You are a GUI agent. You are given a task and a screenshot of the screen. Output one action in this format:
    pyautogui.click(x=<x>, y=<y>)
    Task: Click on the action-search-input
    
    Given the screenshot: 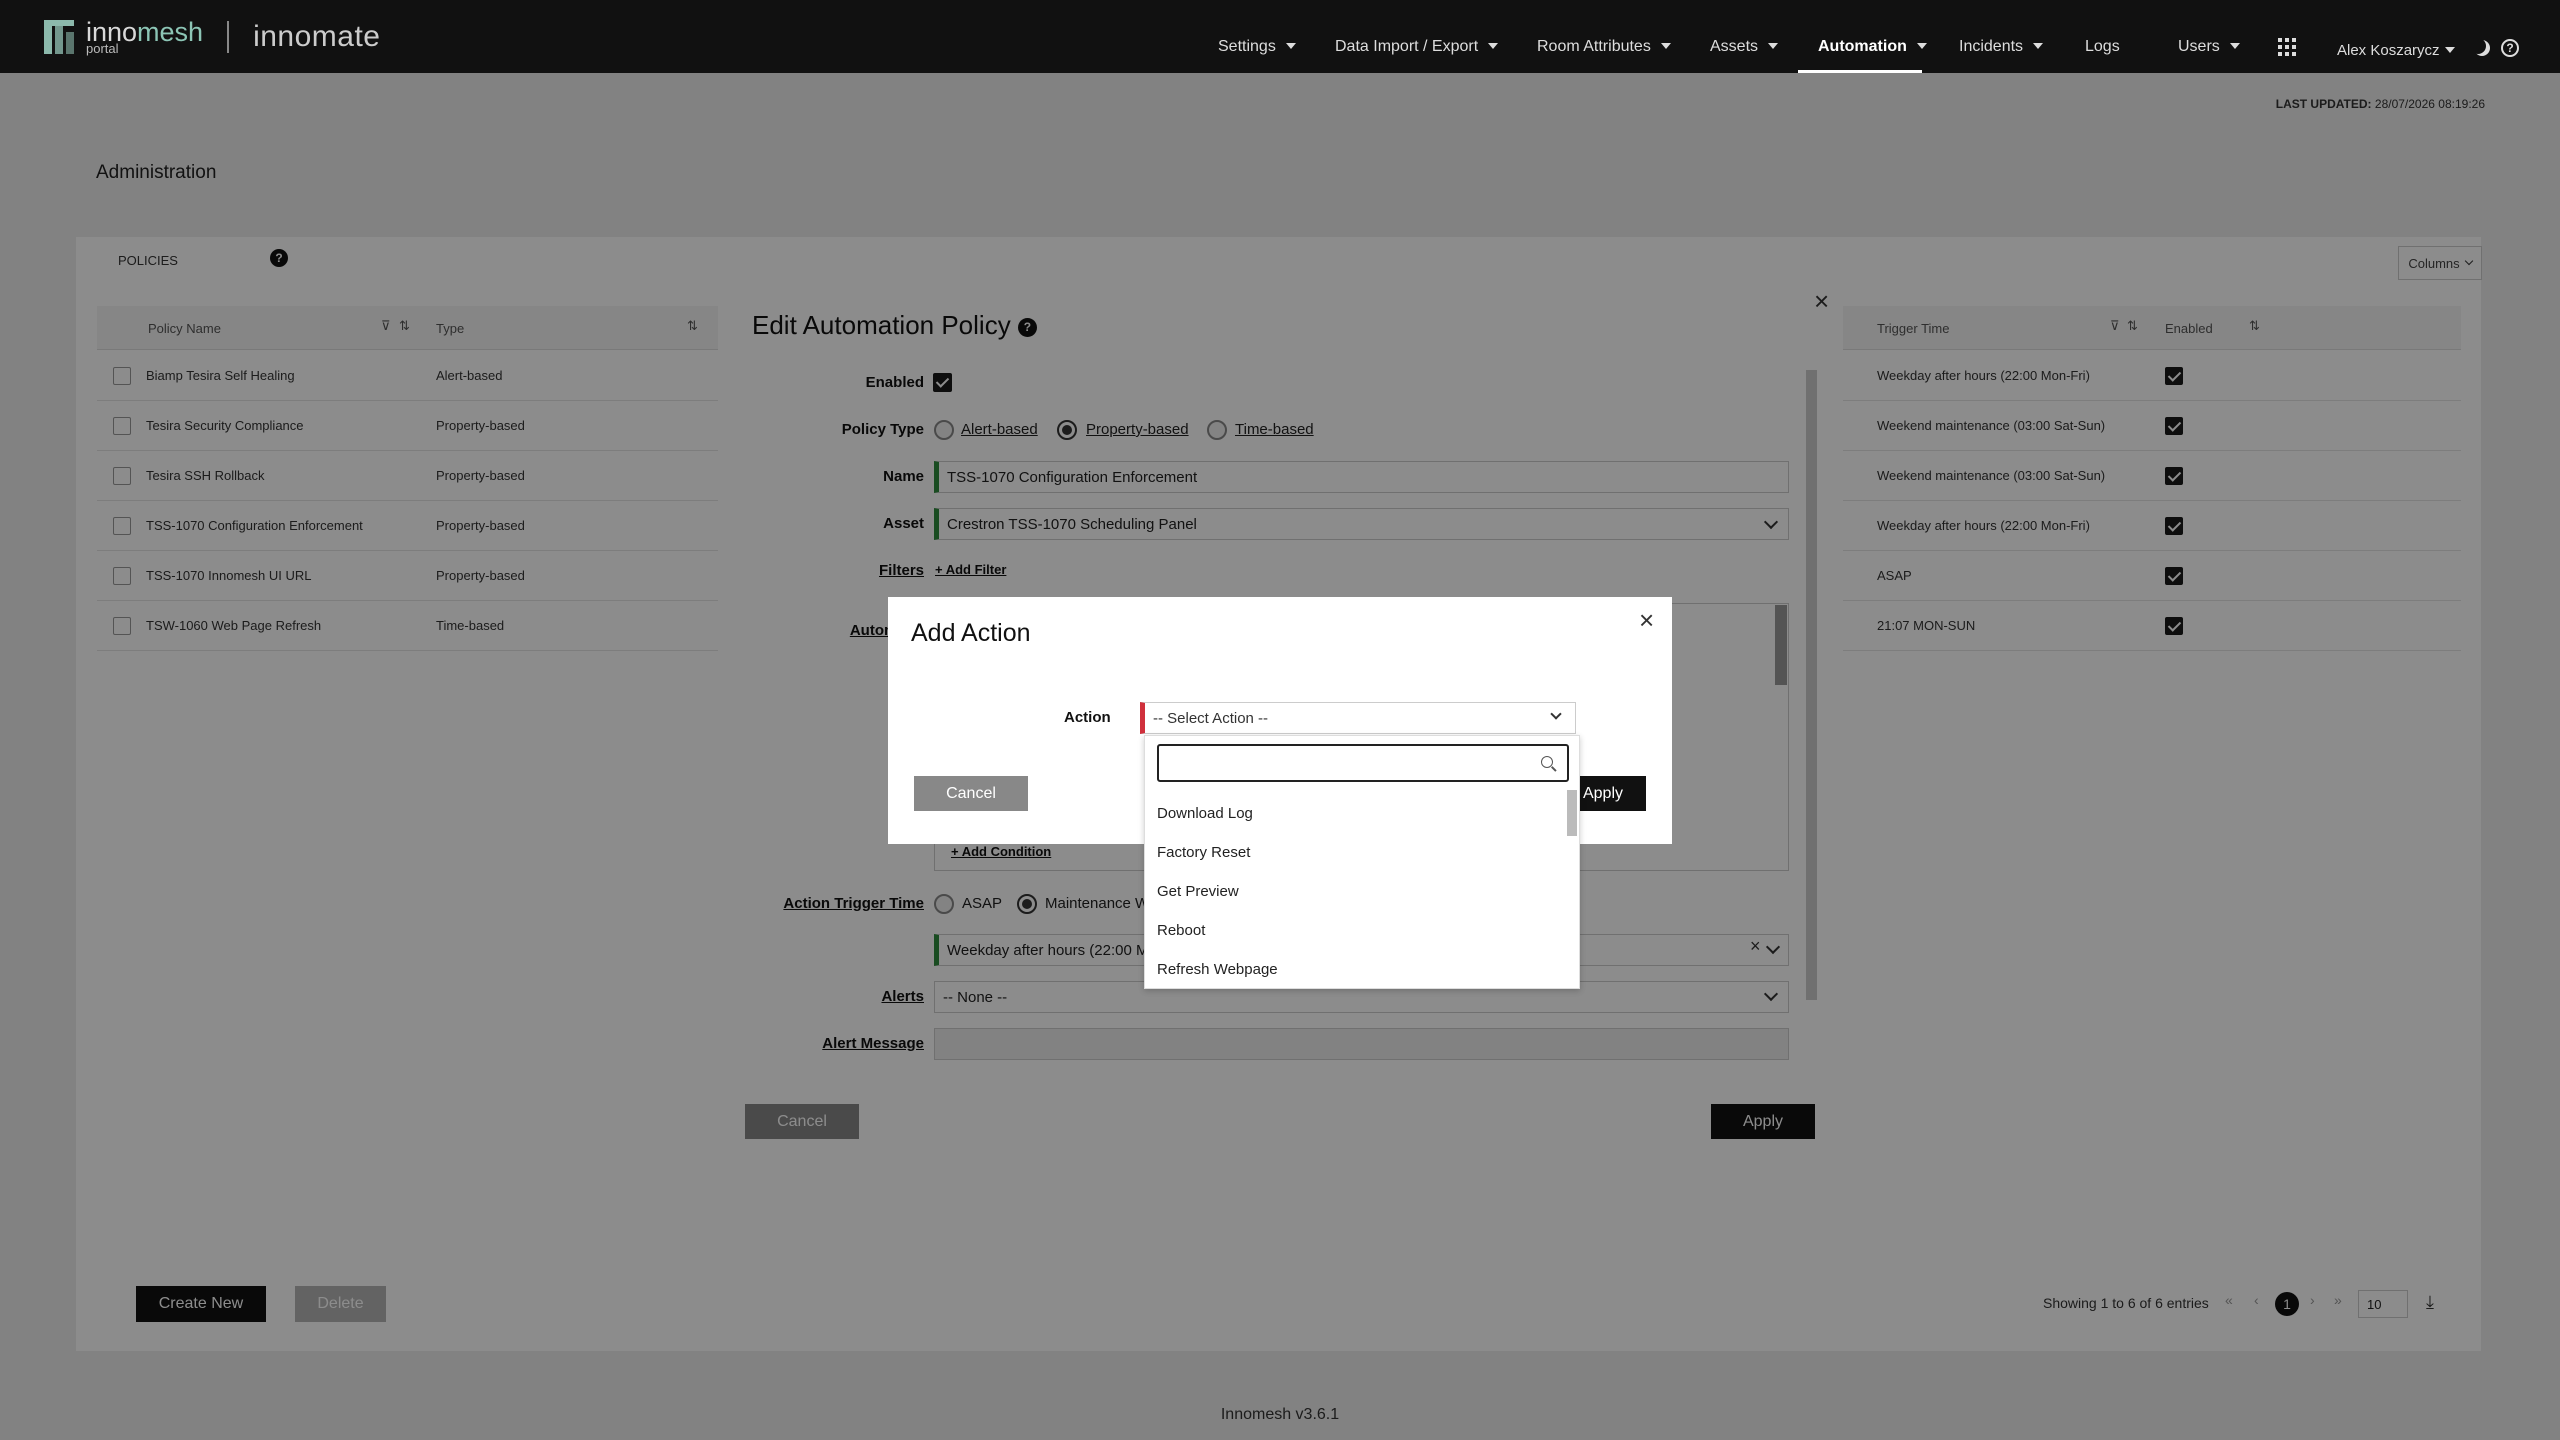 What is the action you would take?
    pyautogui.click(x=1363, y=763)
    